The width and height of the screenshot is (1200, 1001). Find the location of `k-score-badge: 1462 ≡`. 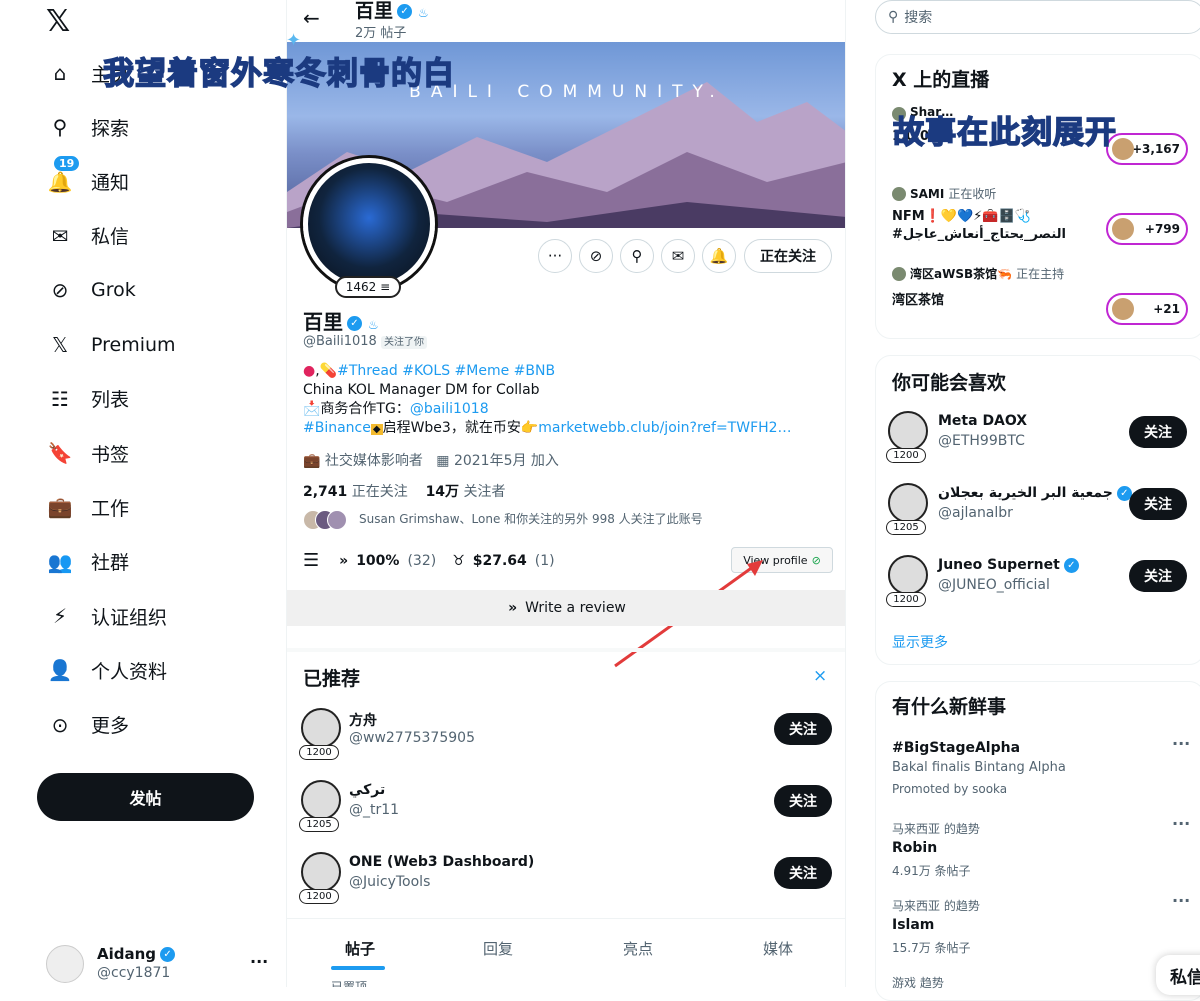

k-score-badge: 1462 ≡ is located at coordinates (368, 287).